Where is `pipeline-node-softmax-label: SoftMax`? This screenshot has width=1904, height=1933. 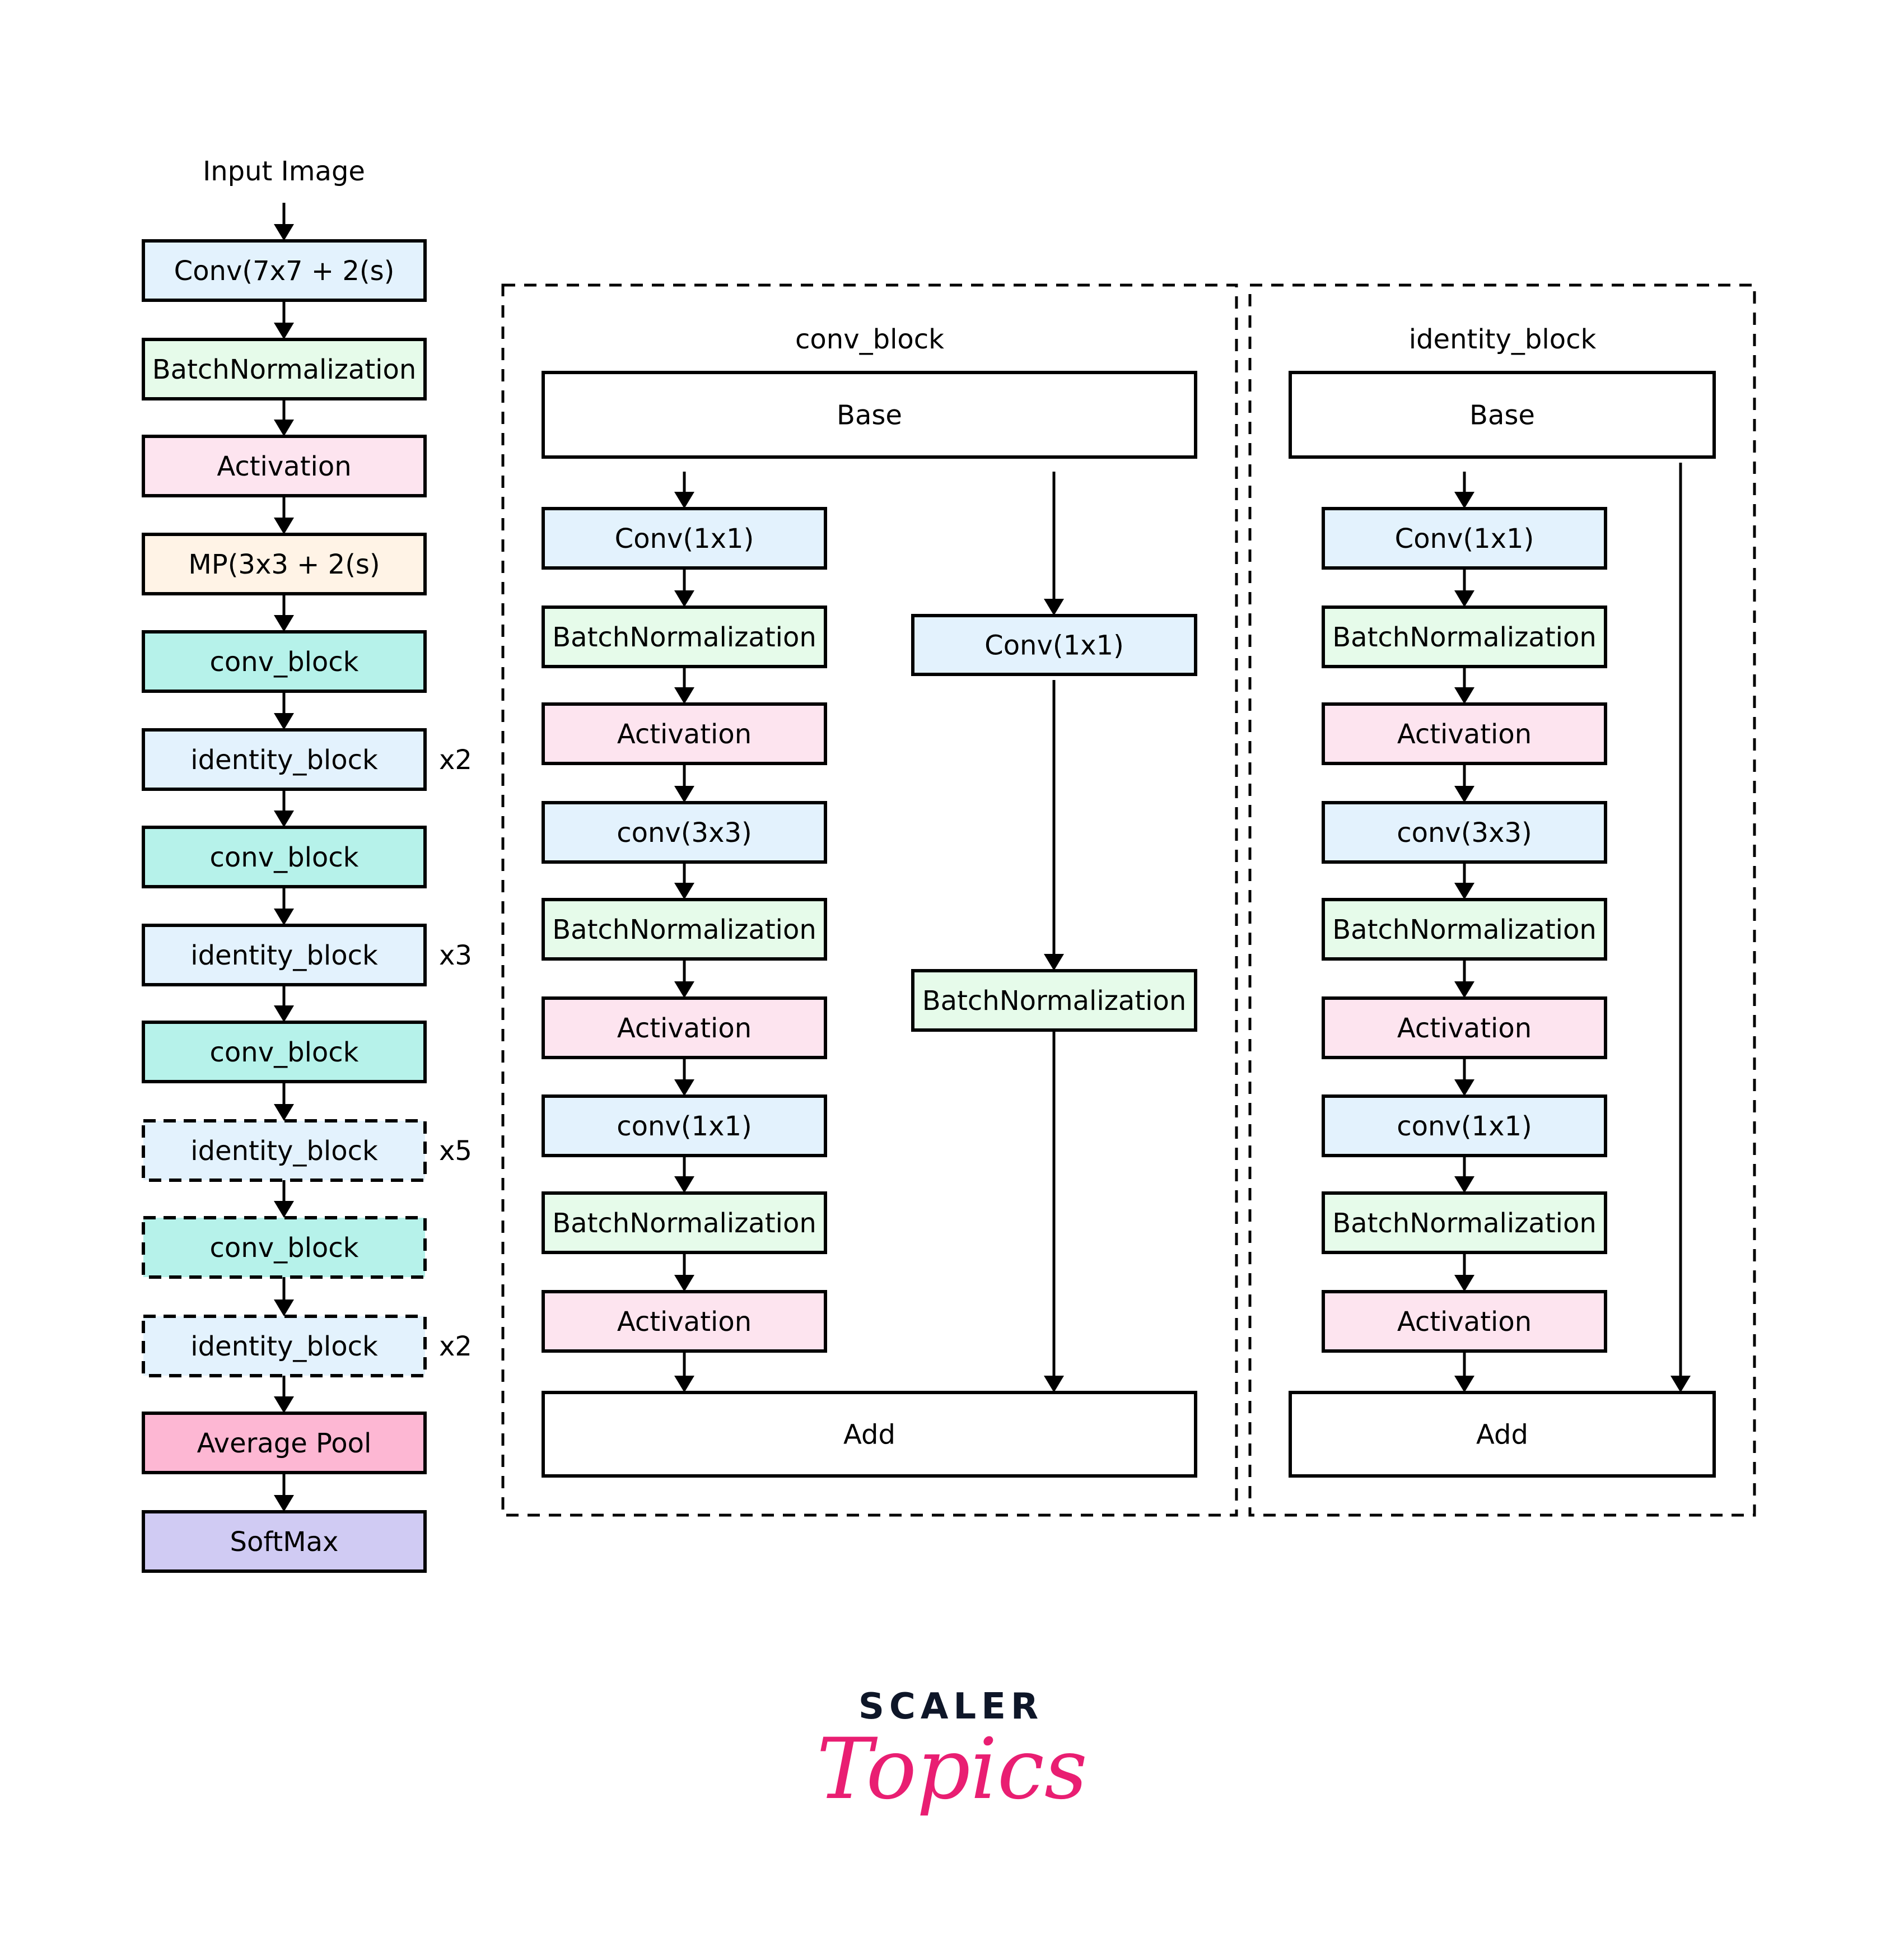 pipeline-node-softmax-label: SoftMax is located at coordinates (285, 1542).